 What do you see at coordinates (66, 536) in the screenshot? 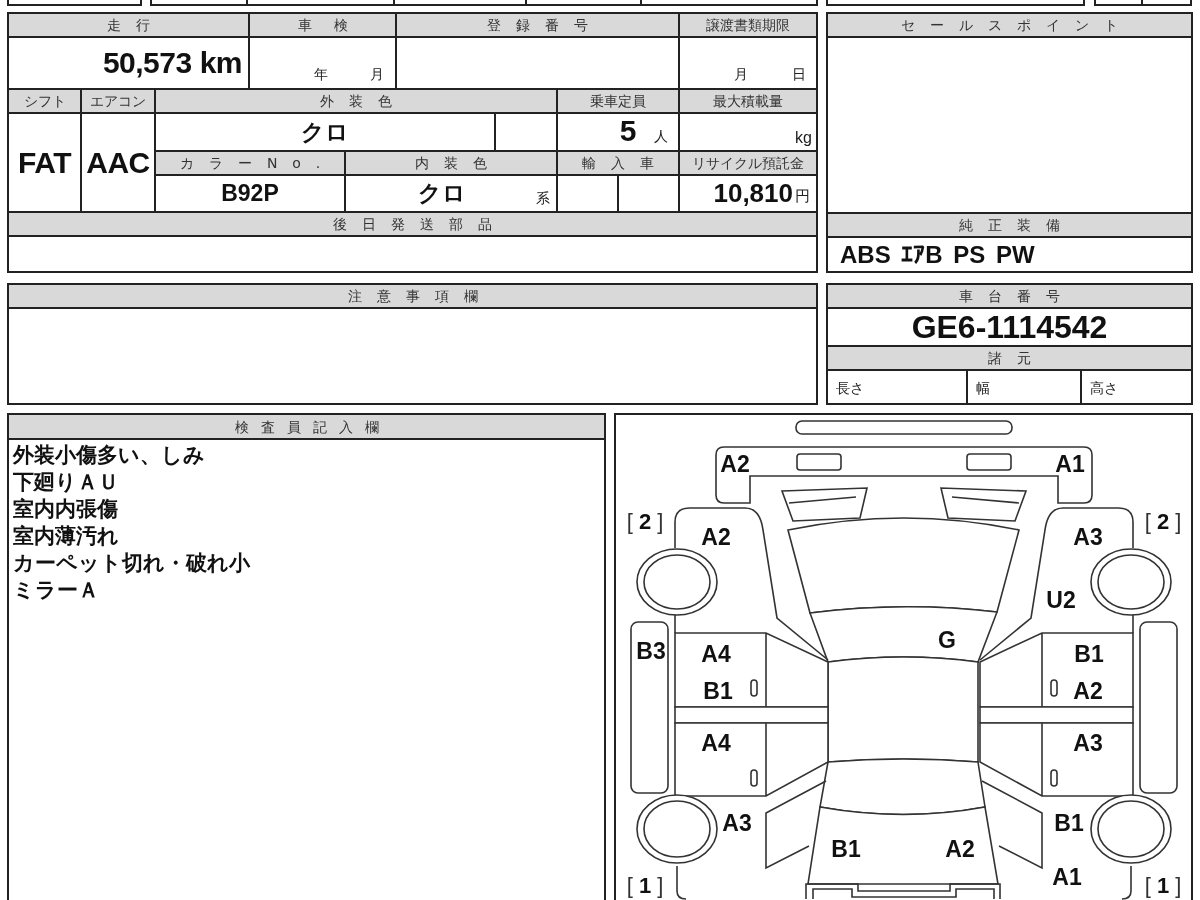
I see `note-line: 室内薄汚れ` at bounding box center [66, 536].